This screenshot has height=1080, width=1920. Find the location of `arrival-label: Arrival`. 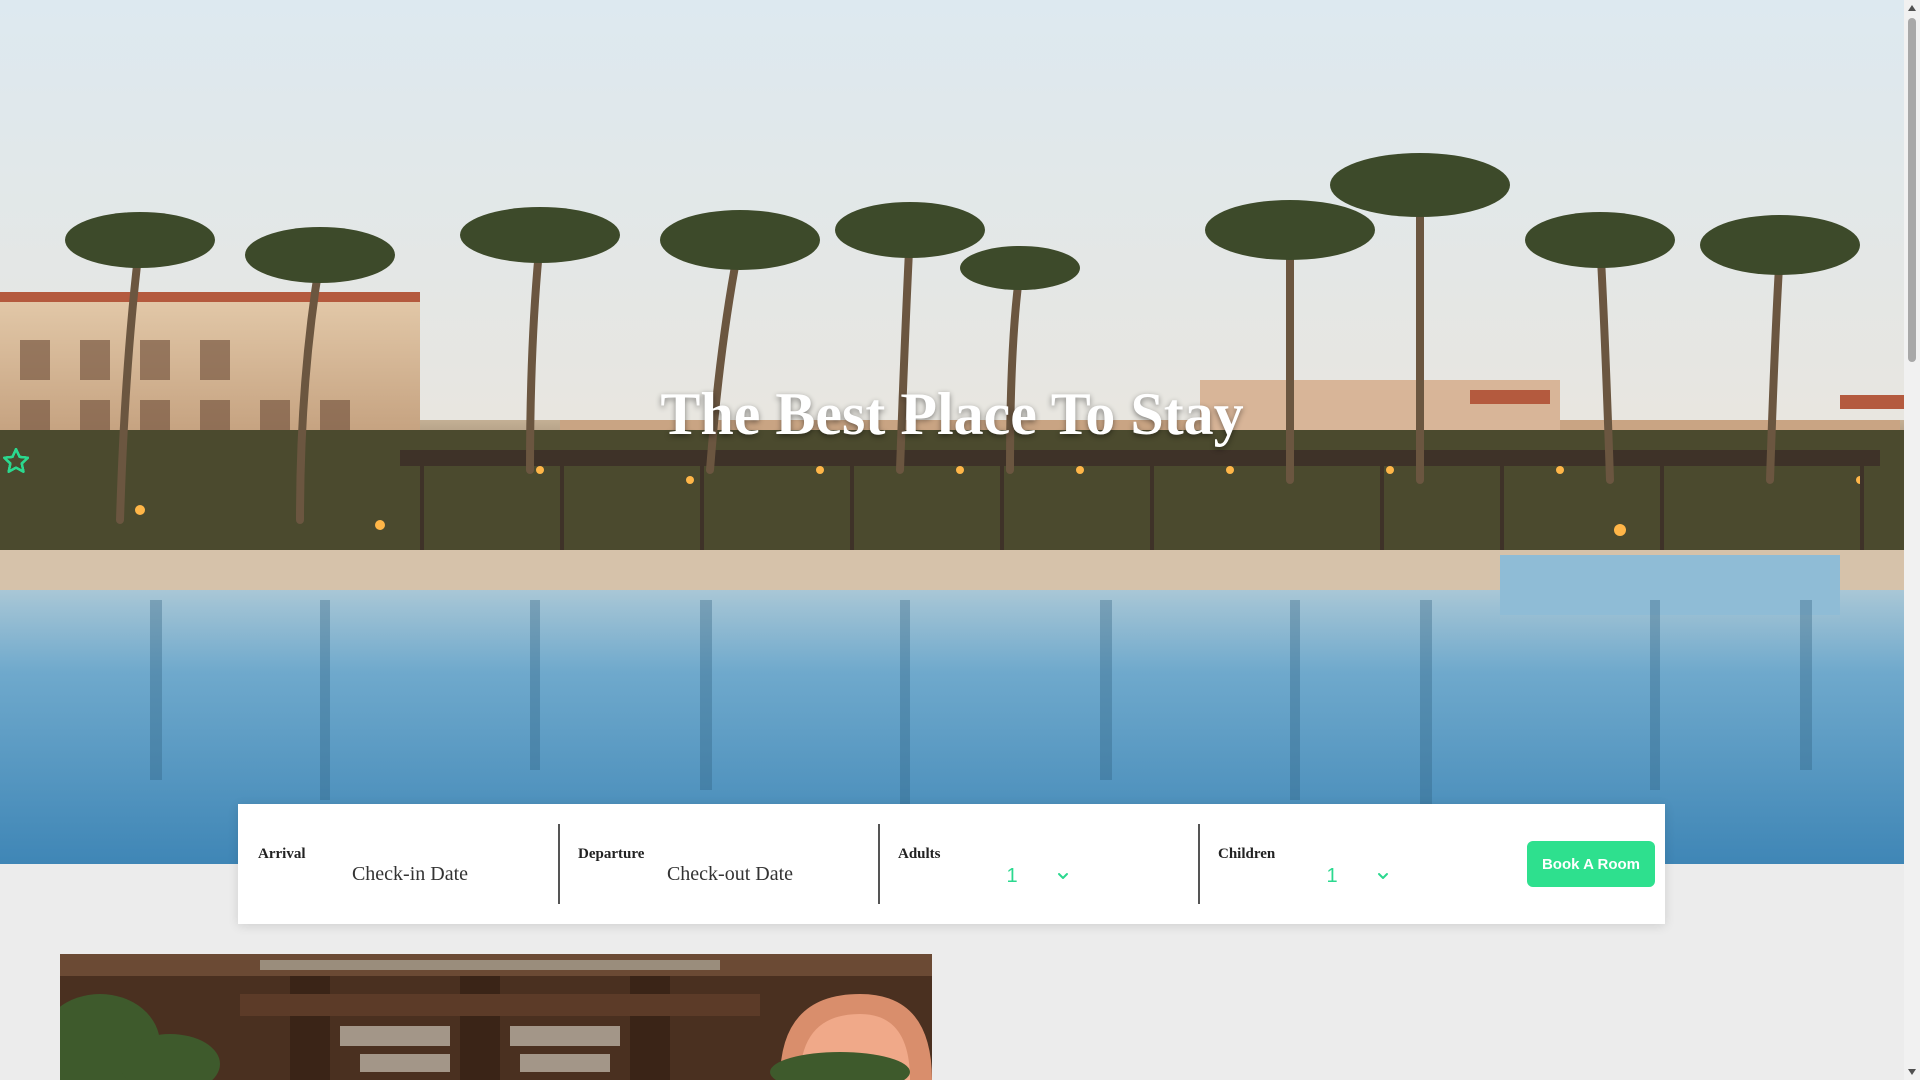

arrival-label: Arrival is located at coordinates (282, 854).